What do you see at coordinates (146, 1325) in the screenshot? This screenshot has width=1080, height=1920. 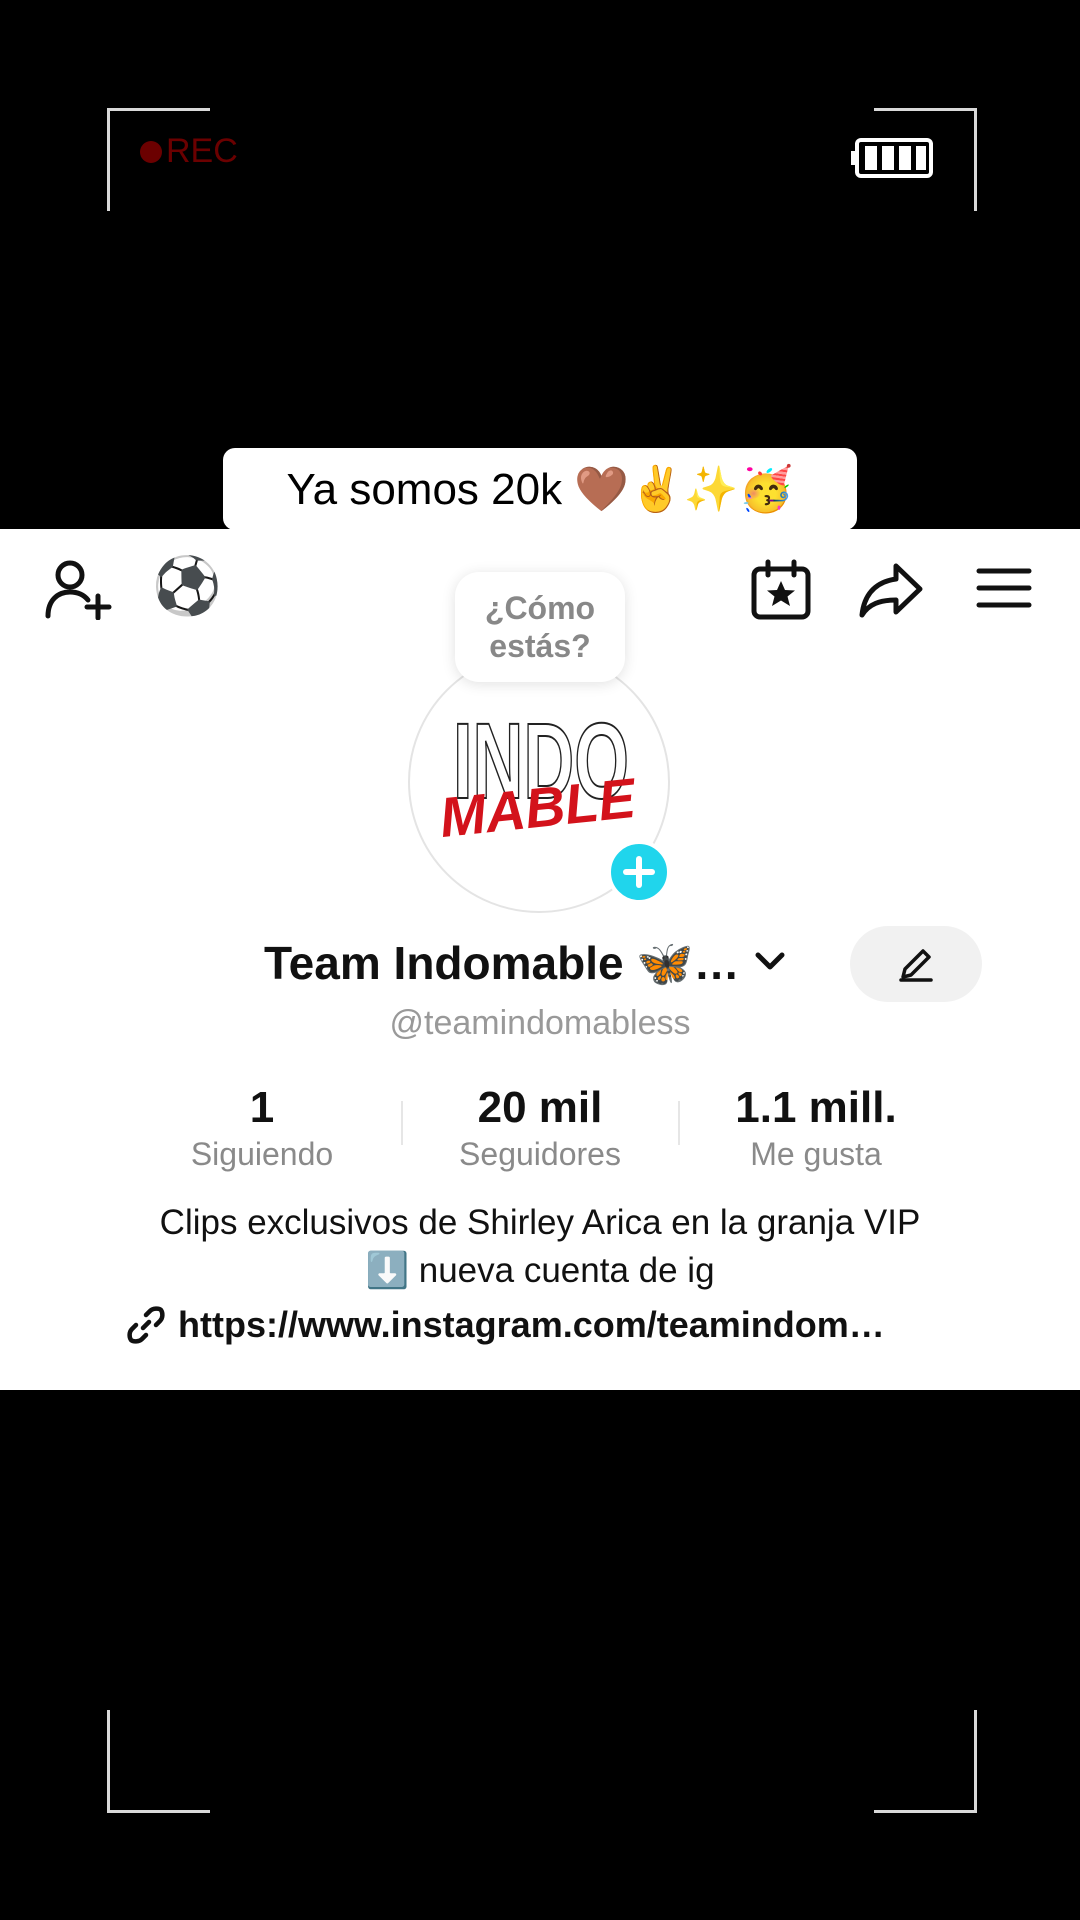 I see `link-icon` at bounding box center [146, 1325].